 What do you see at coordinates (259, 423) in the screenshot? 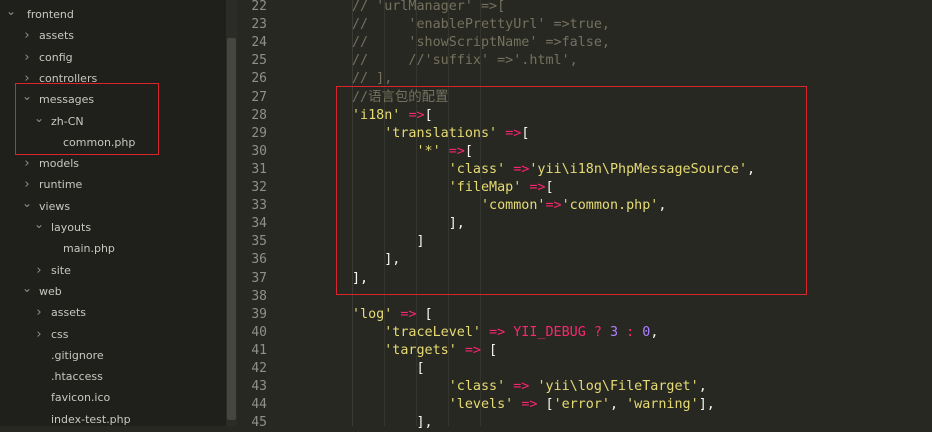
I see `line-number: 45` at bounding box center [259, 423].